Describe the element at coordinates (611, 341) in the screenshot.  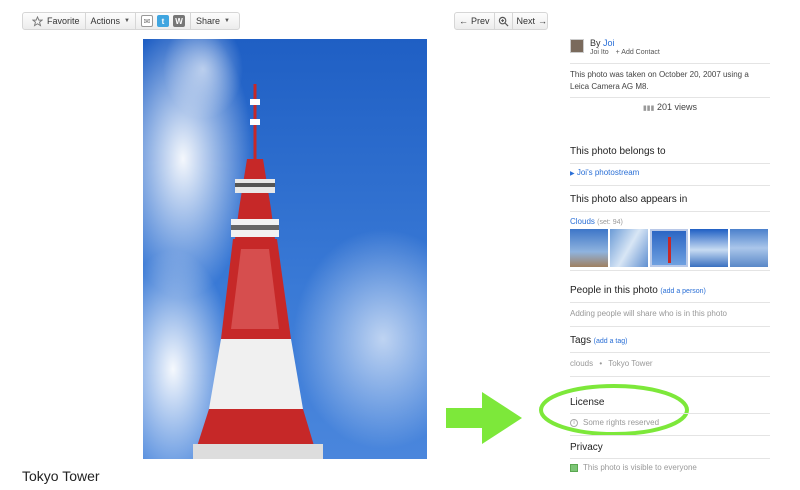
I see `add-tag-link: (add a tag)` at that location.